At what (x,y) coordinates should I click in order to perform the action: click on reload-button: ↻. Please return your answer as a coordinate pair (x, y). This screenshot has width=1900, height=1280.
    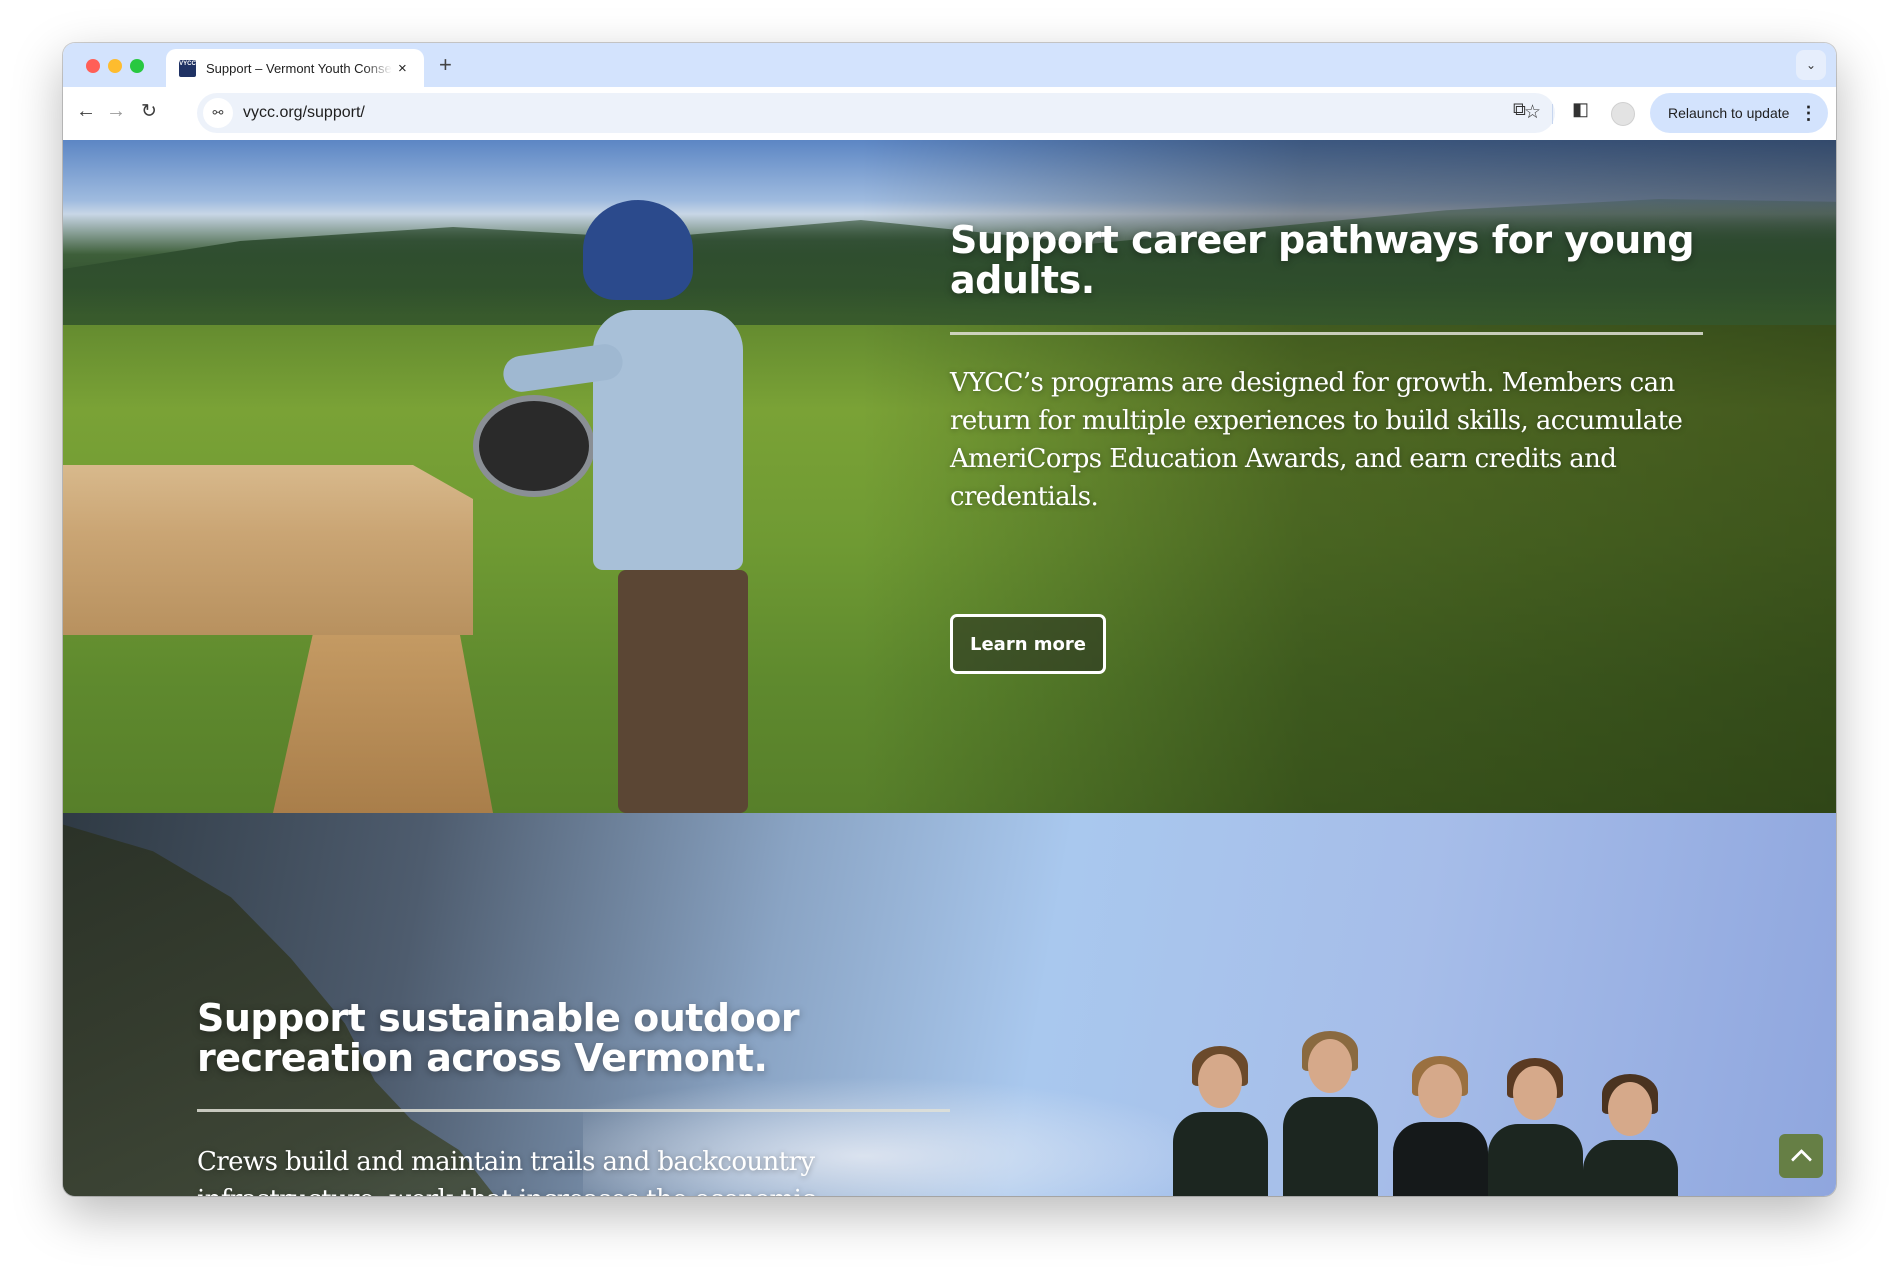
    Looking at the image, I should click on (149, 111).